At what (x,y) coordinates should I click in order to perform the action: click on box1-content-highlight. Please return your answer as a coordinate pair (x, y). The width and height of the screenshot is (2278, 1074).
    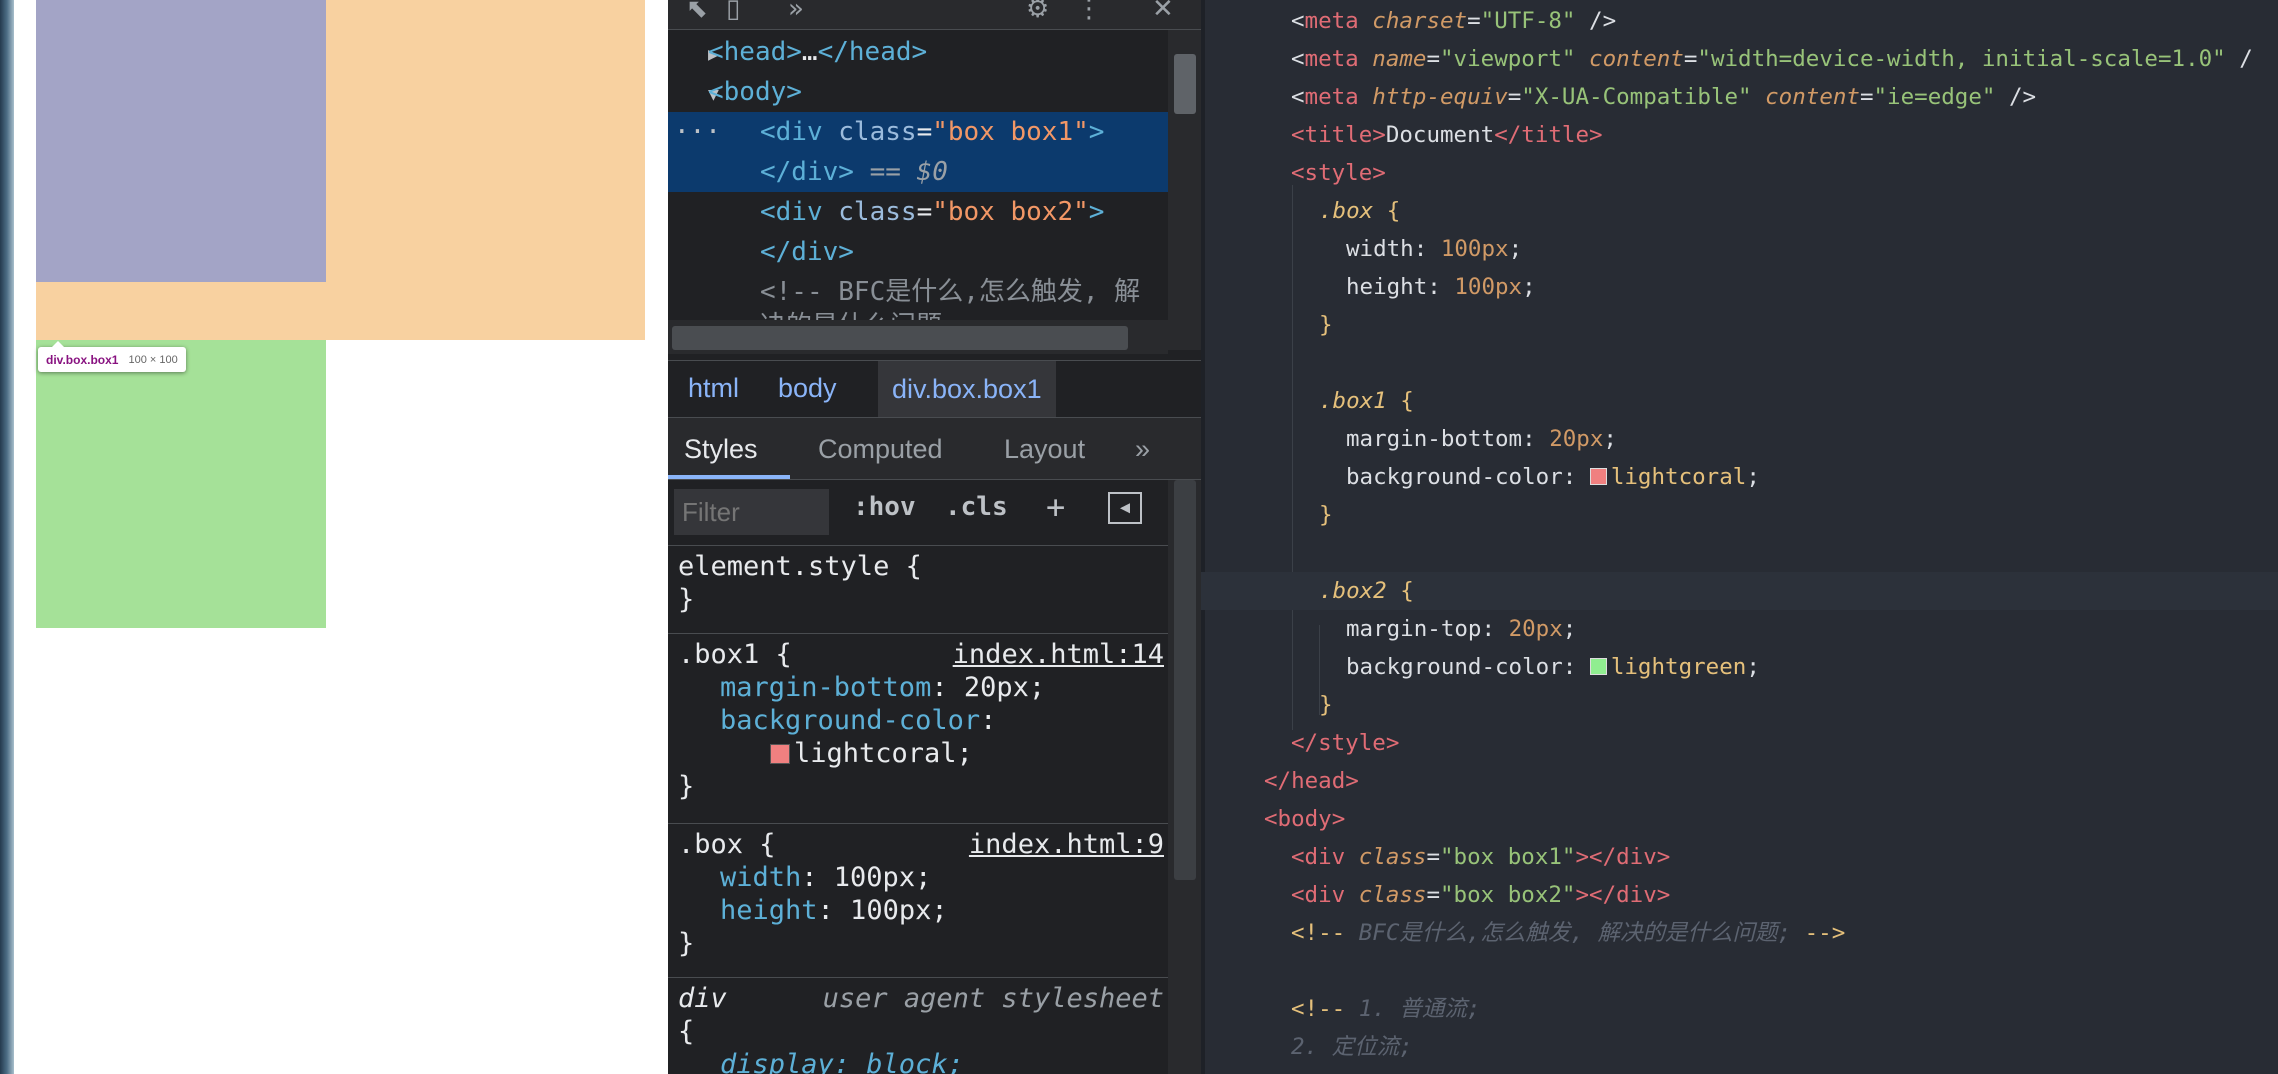
    Looking at the image, I should click on (181, 141).